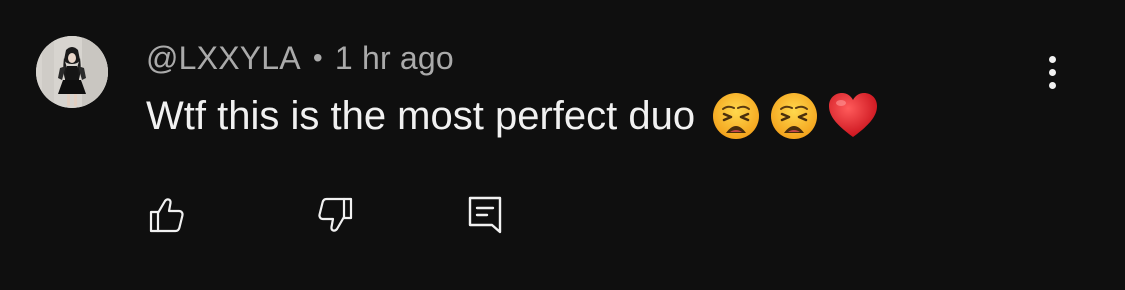 The image size is (1125, 290). I want to click on comment-body: Wtf this is the most perfect duo, so click(421, 115).